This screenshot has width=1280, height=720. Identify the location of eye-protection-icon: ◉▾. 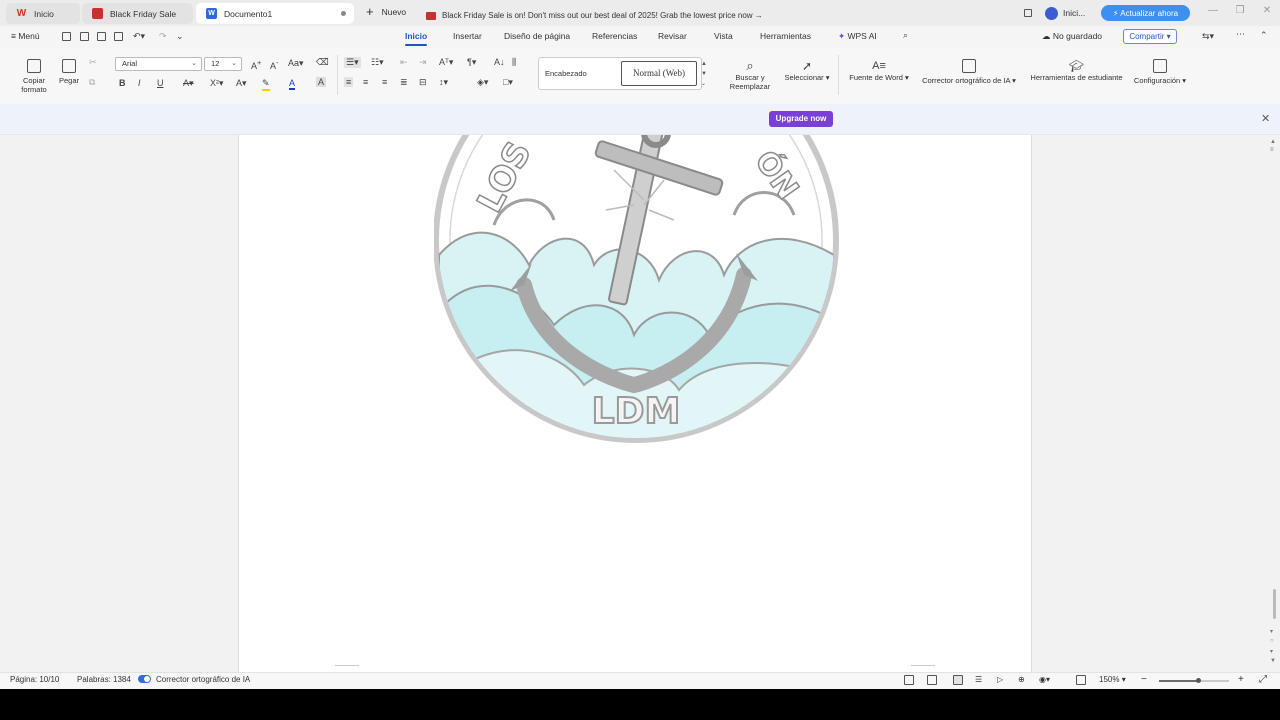
(1044, 679).